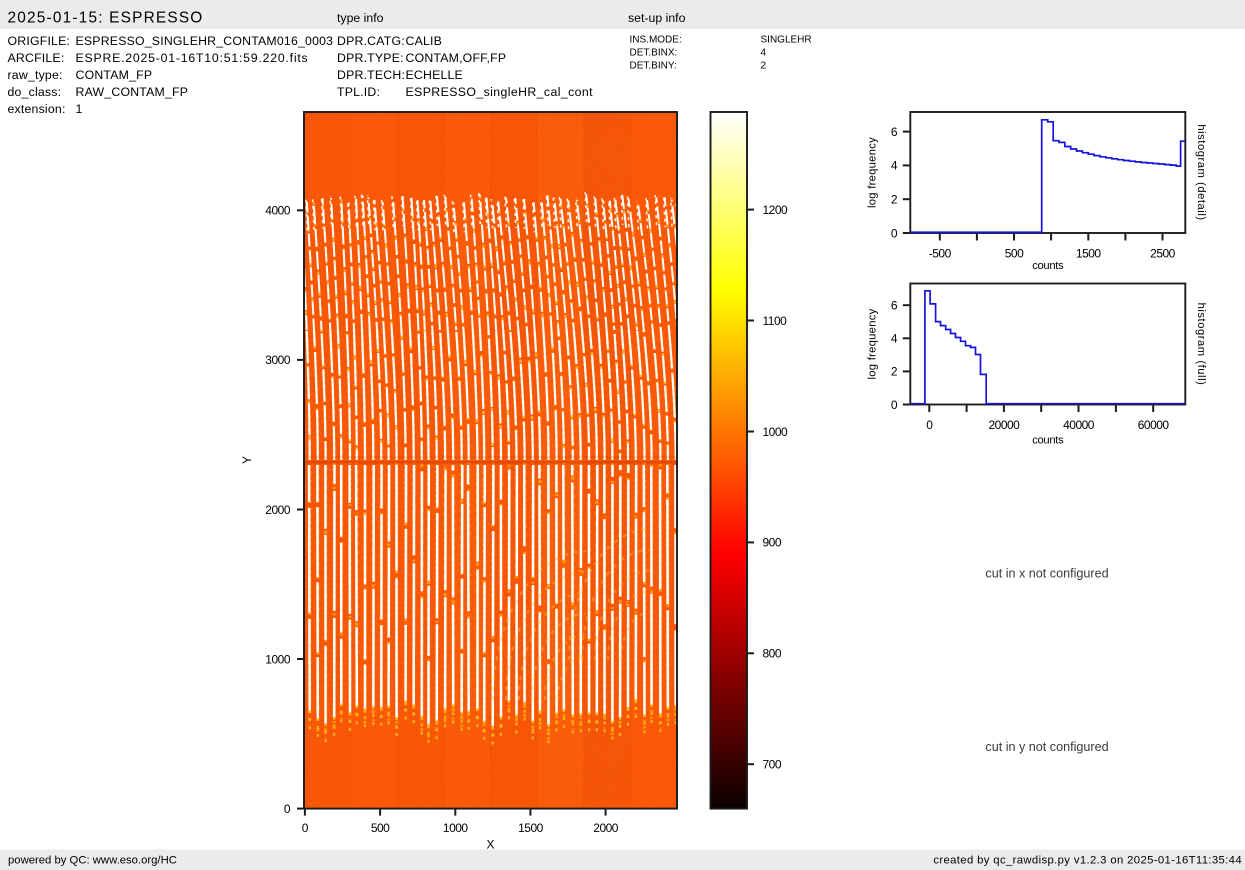 The width and height of the screenshot is (1245, 870). I want to click on svg-text: DPR.TECH:, so click(371, 75).